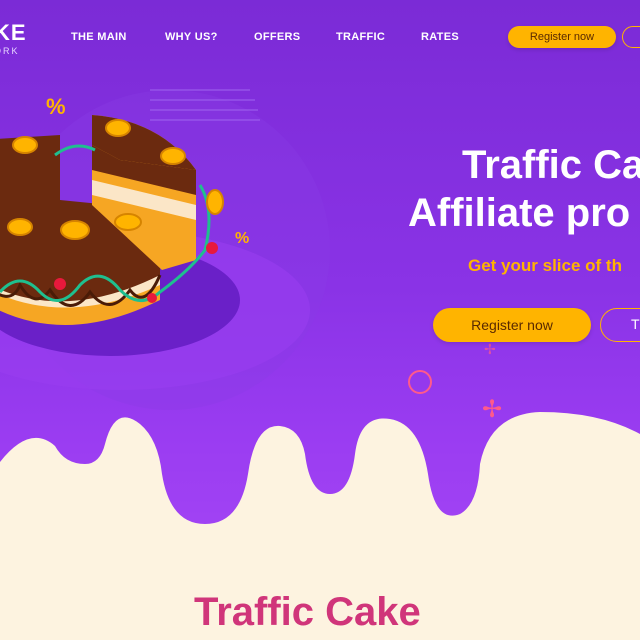  Describe the element at coordinates (307, 612) in the screenshot. I see `section-title: Traffic Cake` at that location.